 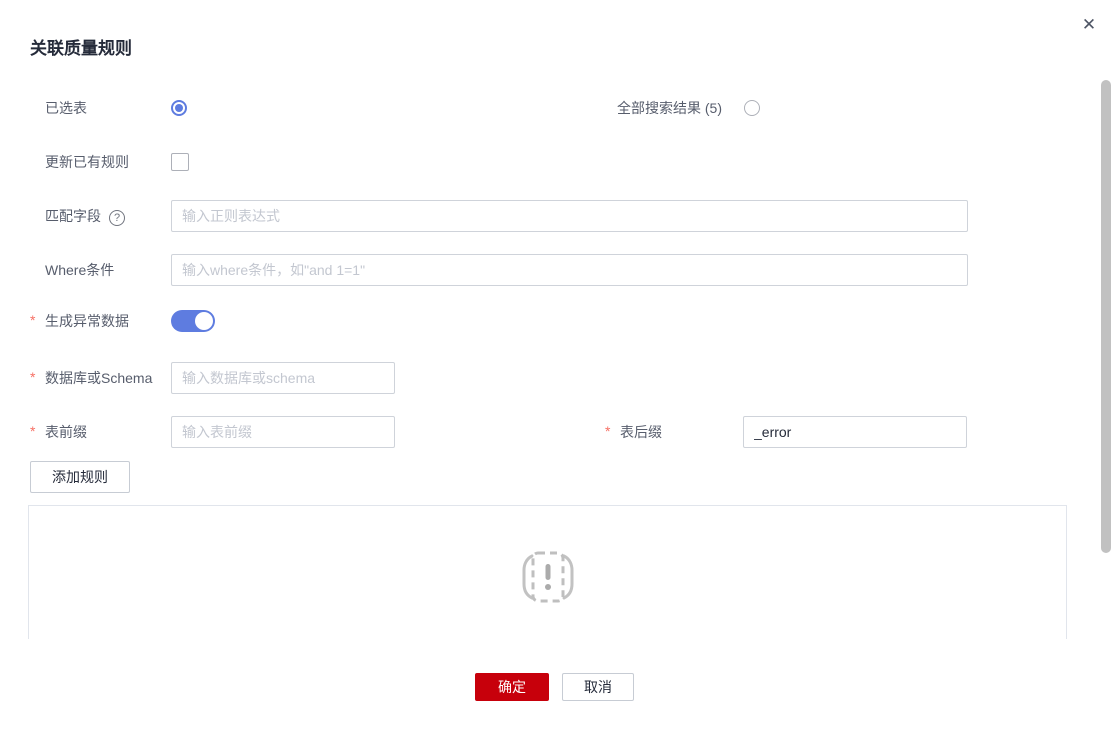 I want to click on close-icon: ✕, so click(x=1089, y=25).